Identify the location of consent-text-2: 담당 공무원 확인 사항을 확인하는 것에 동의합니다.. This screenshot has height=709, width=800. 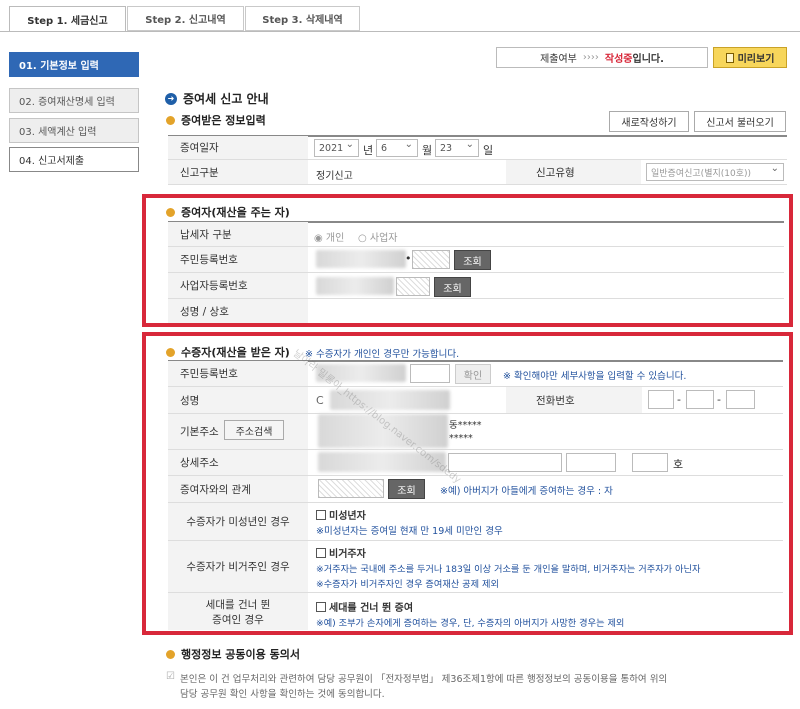
(282, 694).